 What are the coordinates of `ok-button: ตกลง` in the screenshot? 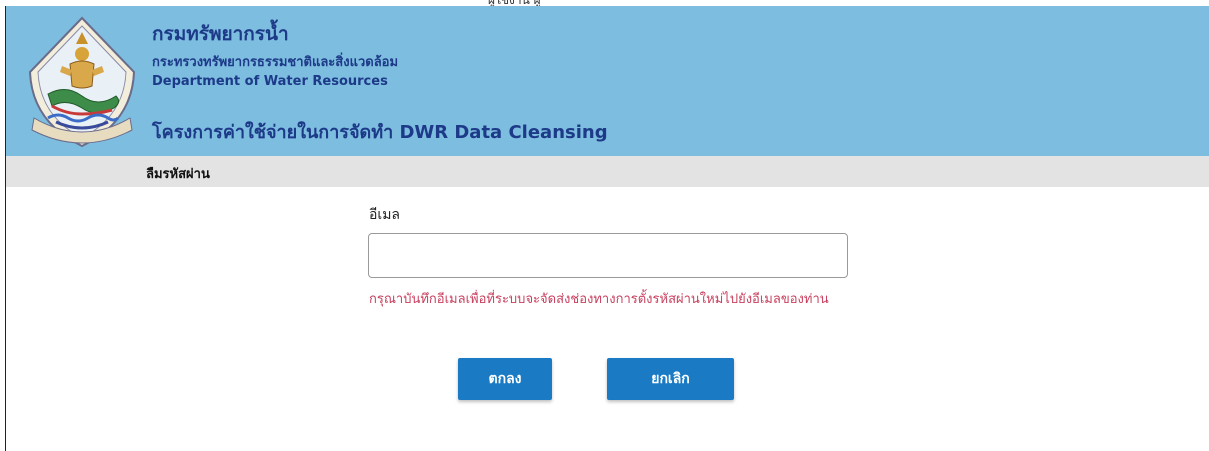 It's located at (505, 379).